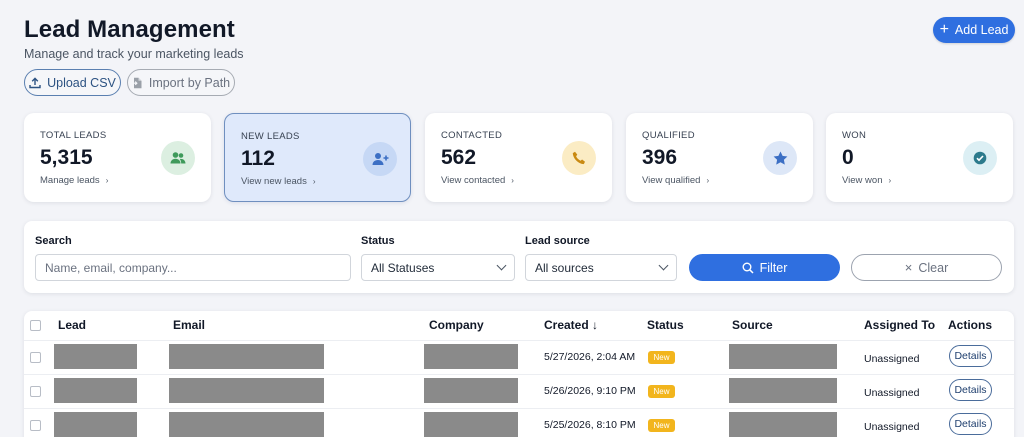  What do you see at coordinates (189, 82) in the screenshot?
I see `import-by-path-label: Import by Path` at bounding box center [189, 82].